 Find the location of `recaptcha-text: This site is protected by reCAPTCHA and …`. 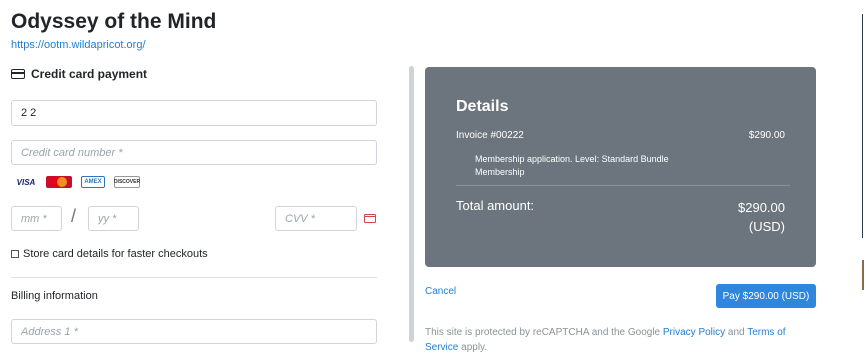

recaptcha-text: This site is protected by reCAPTCHA and … is located at coordinates (544, 332).